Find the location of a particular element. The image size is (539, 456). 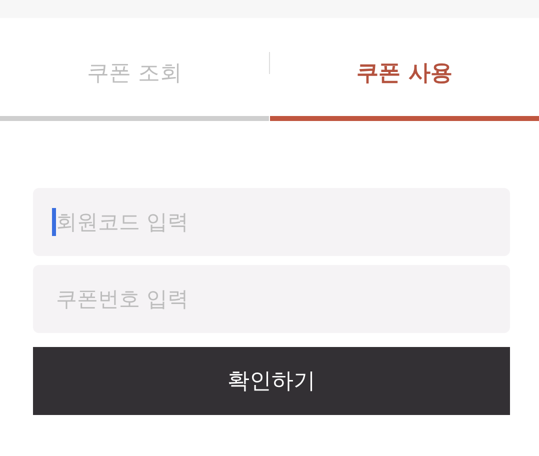

confirm-button: 확인하기 is located at coordinates (271, 381).